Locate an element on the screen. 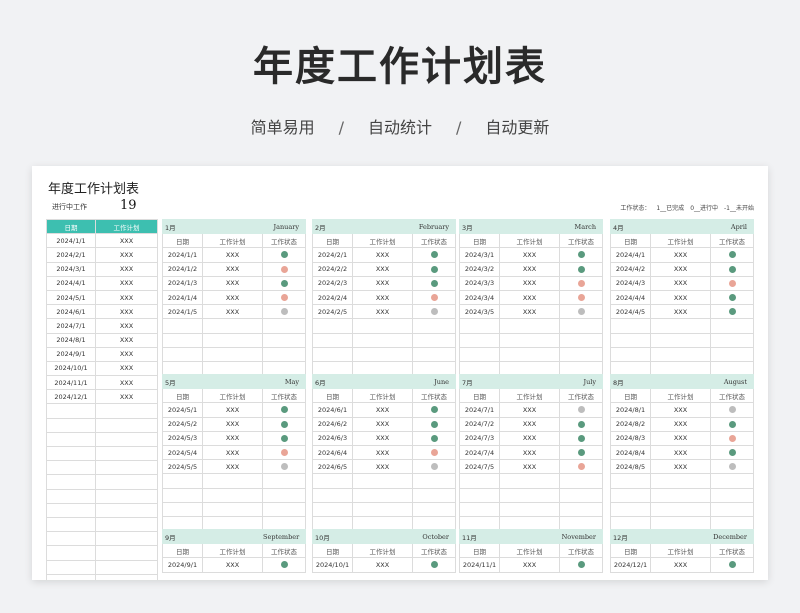  date-cell: 2024/5/5 is located at coordinates (182, 467).